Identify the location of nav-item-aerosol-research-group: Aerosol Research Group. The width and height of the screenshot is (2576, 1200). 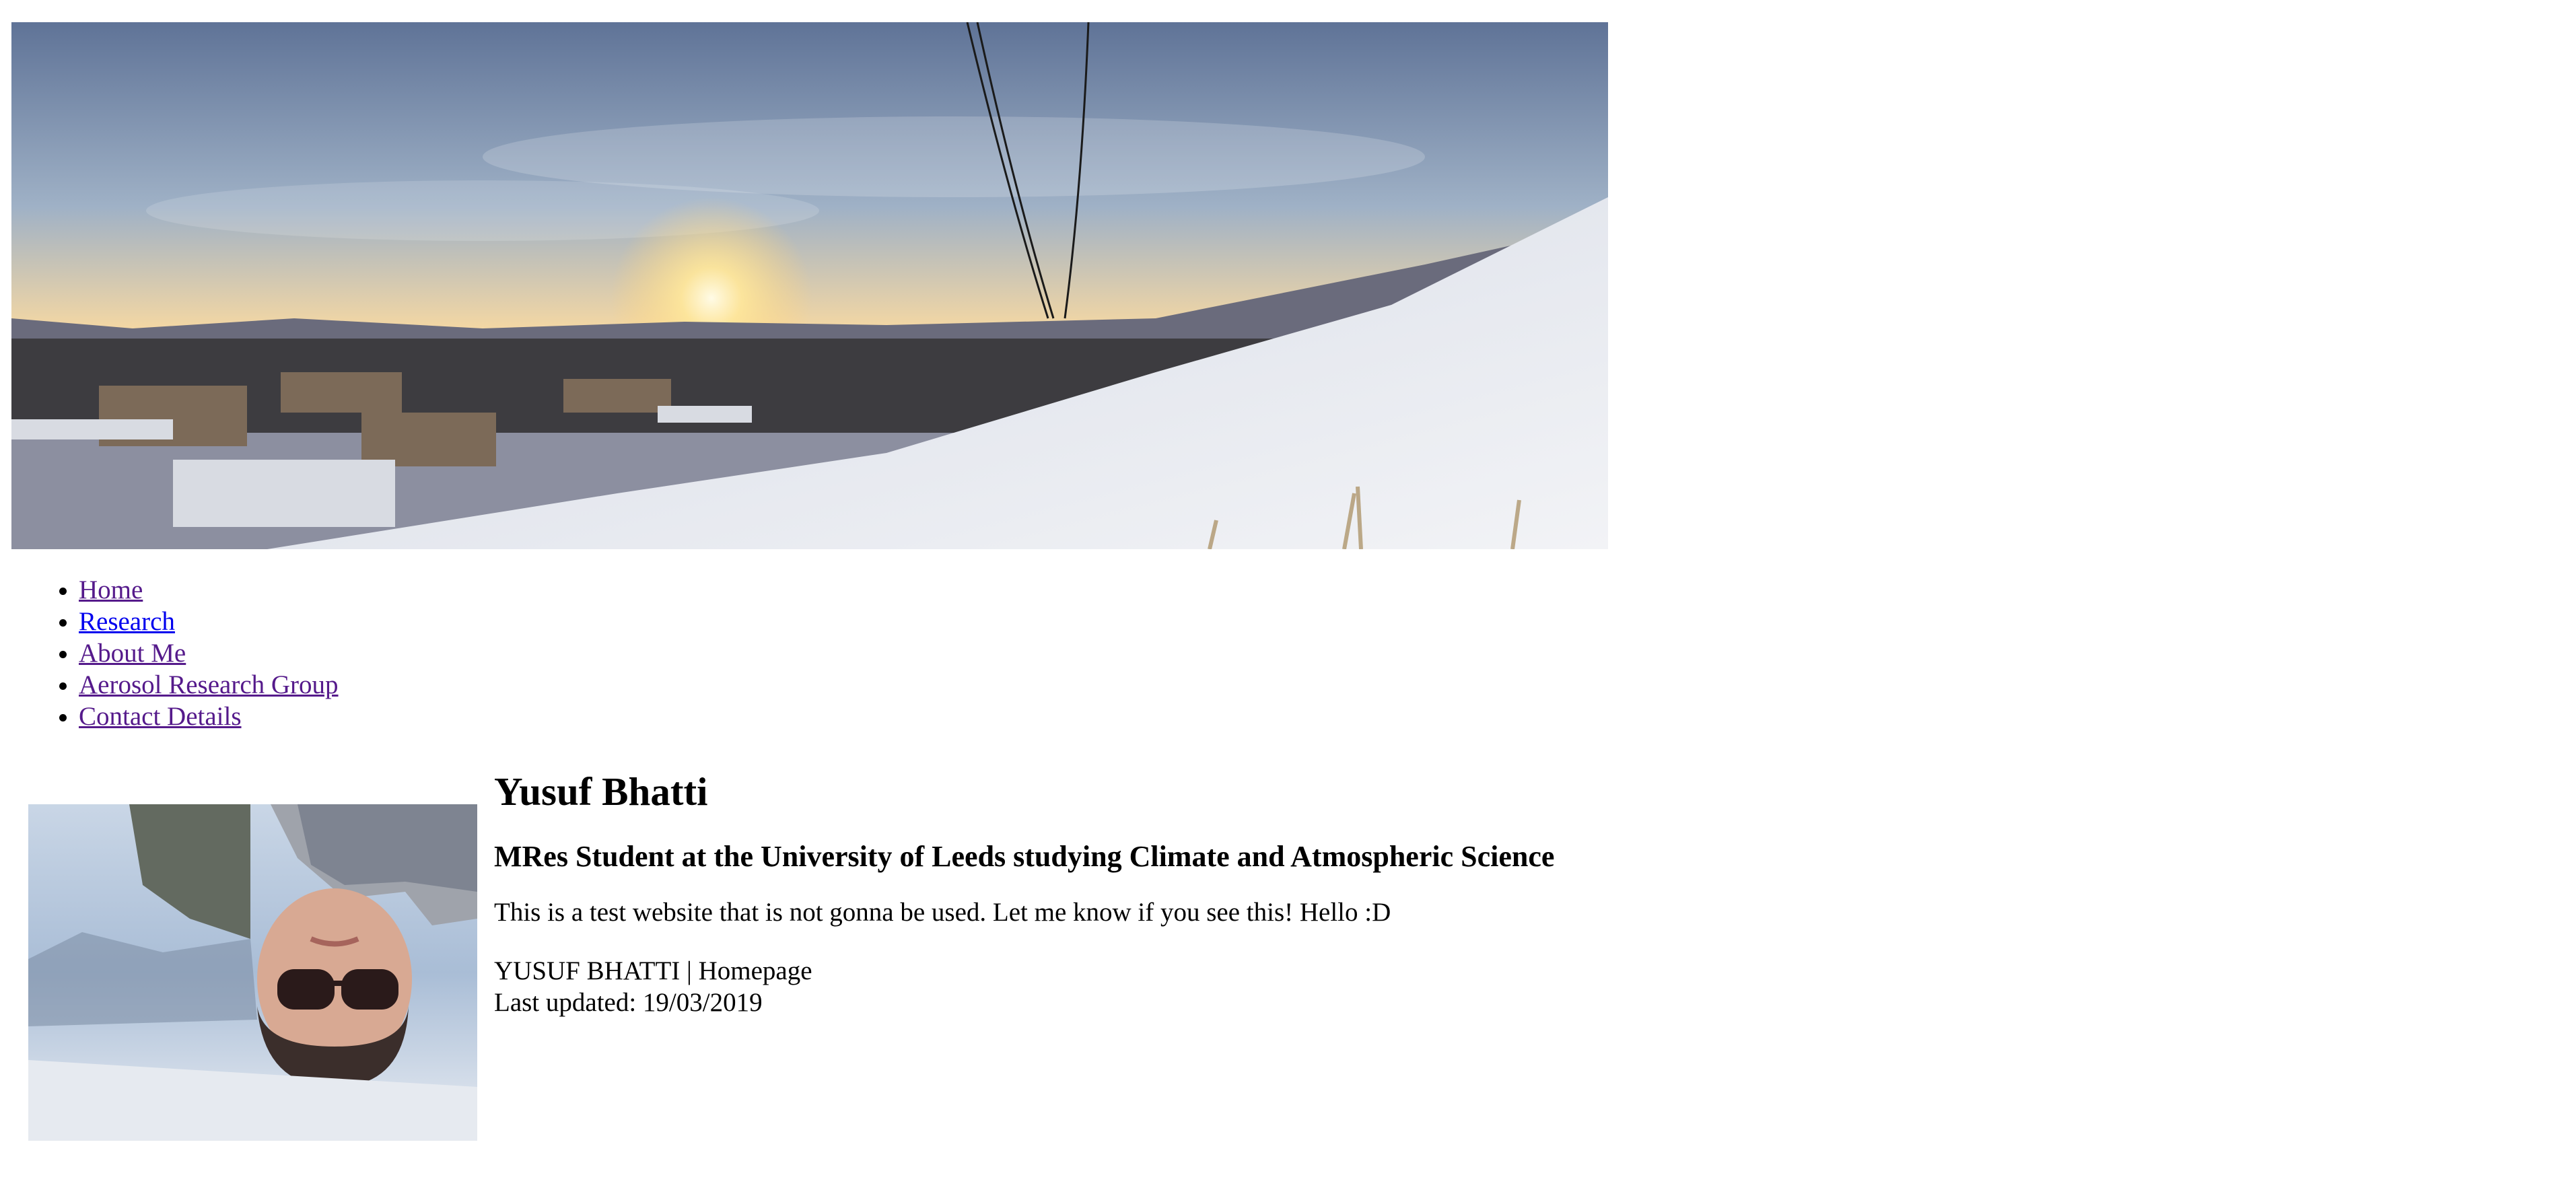
(209, 685).